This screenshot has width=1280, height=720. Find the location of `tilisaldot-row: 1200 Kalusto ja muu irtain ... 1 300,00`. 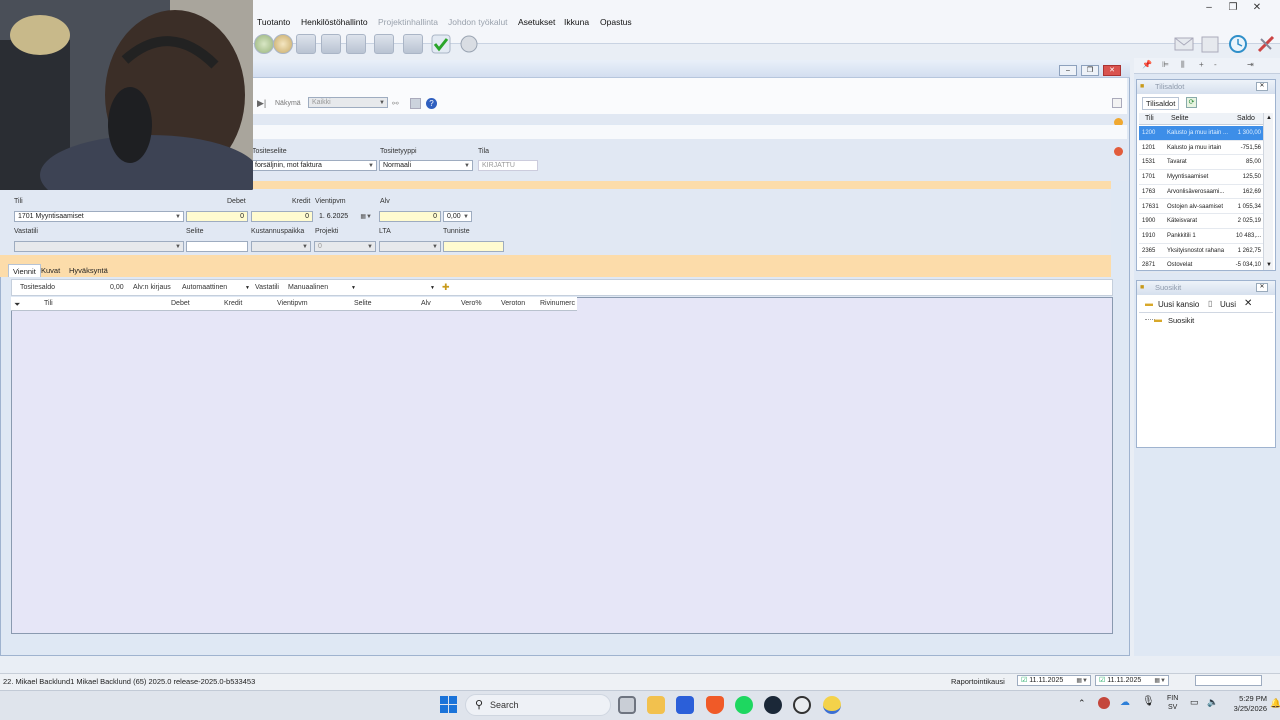

tilisaldot-row: 1200 Kalusto ja muu irtain ... 1 300,00 is located at coordinates (1201, 133).